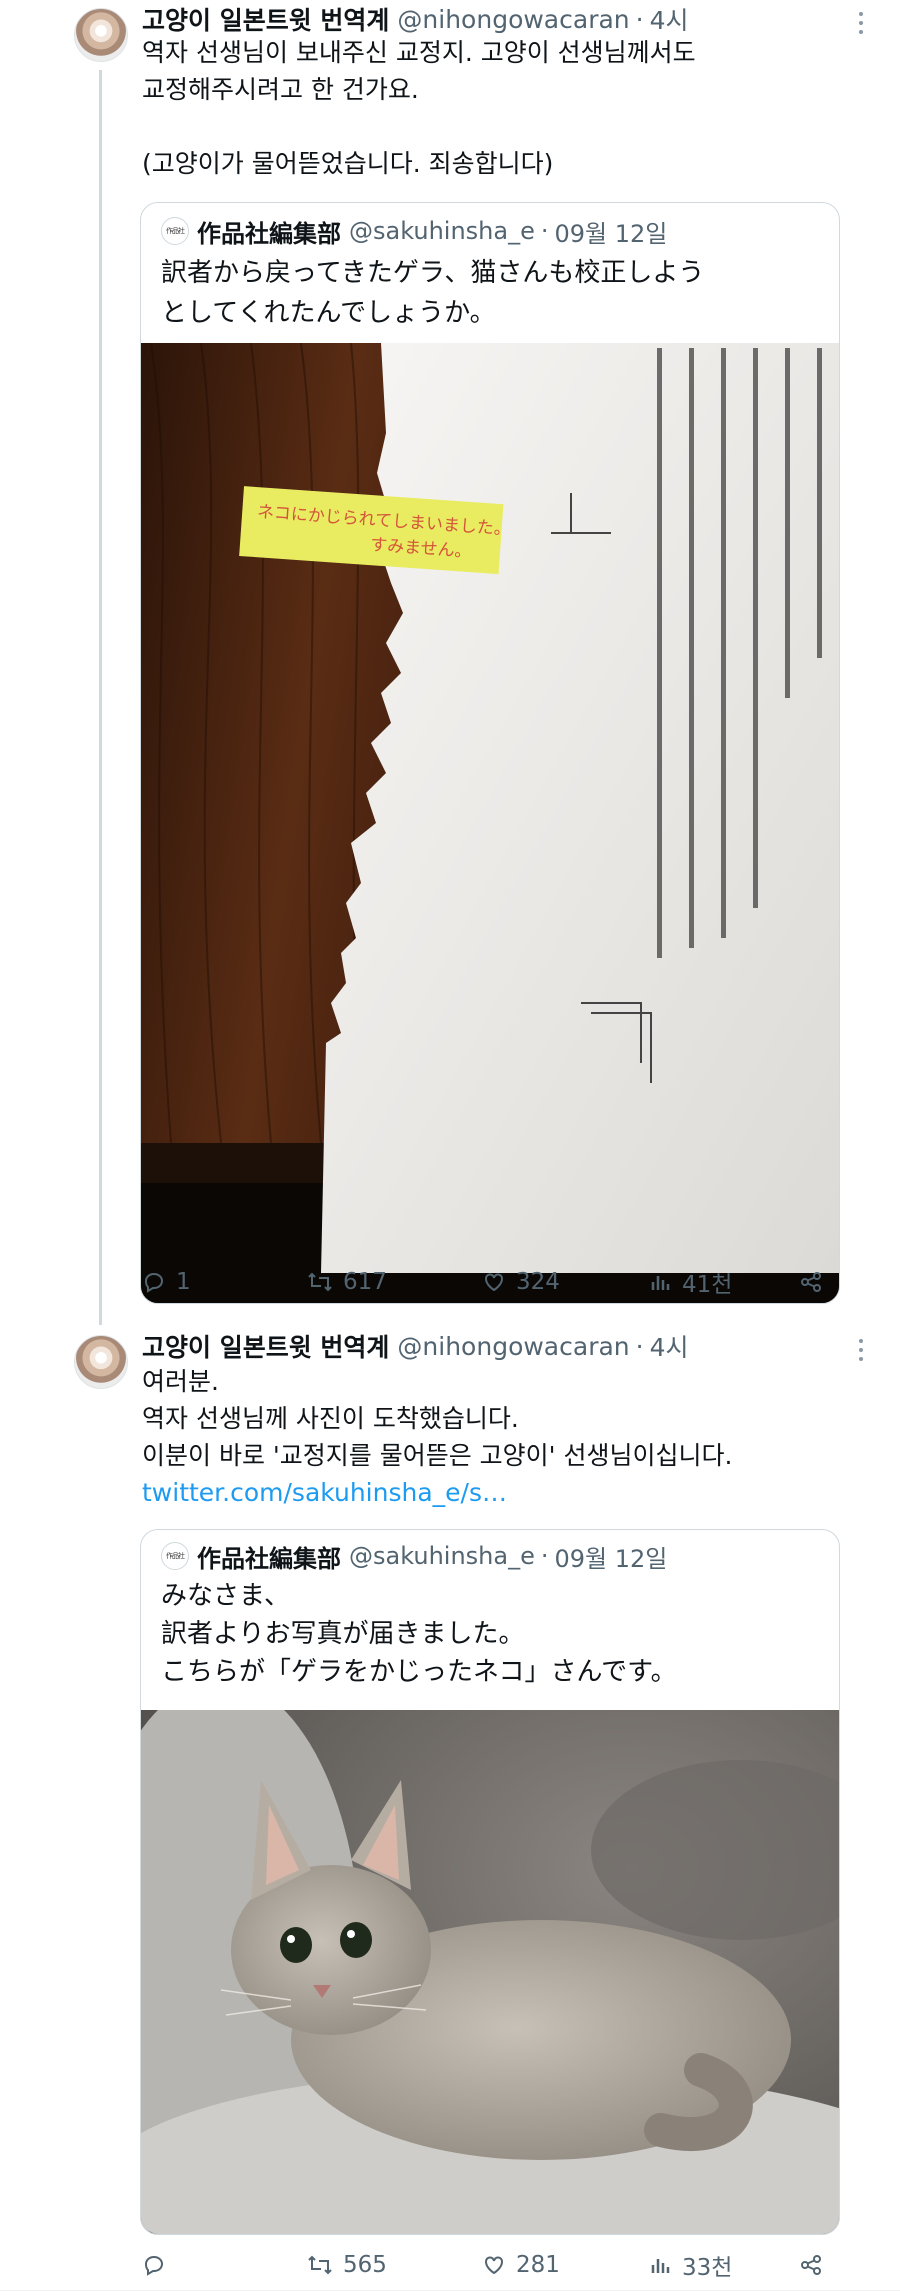  I want to click on tweet-text-line: 교정해주시려고 한 건가요., so click(280, 89).